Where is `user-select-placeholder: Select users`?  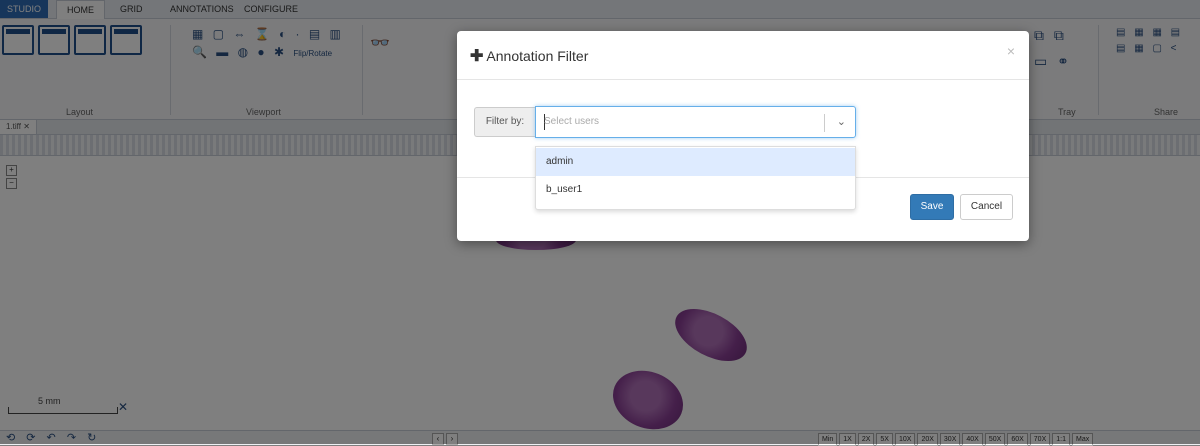 user-select-placeholder: Select users is located at coordinates (572, 121).